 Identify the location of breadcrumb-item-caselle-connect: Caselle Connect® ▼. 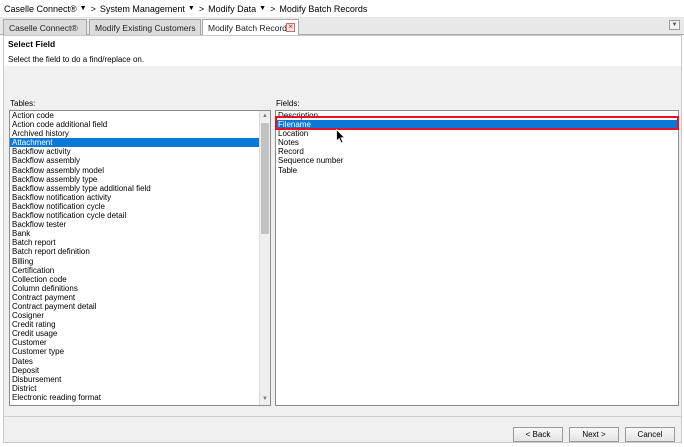
(47, 9).